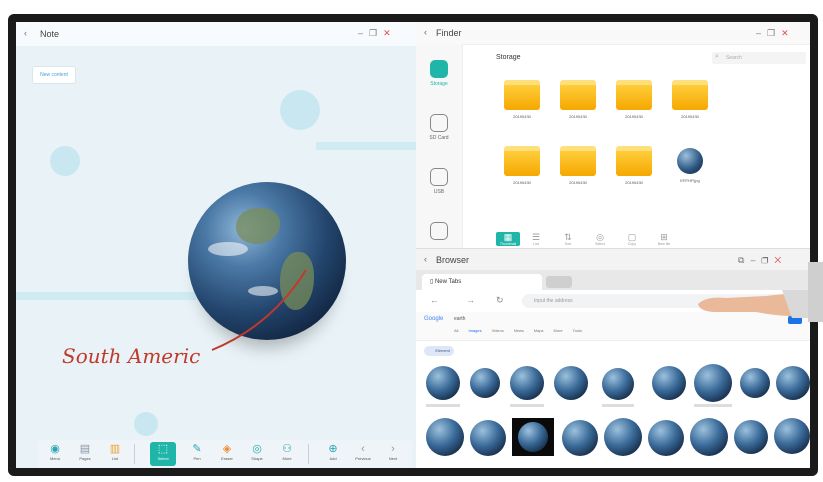 This screenshot has height=482, width=823. What do you see at coordinates (759, 58) in the screenshot?
I see `search-input: Search` at bounding box center [759, 58].